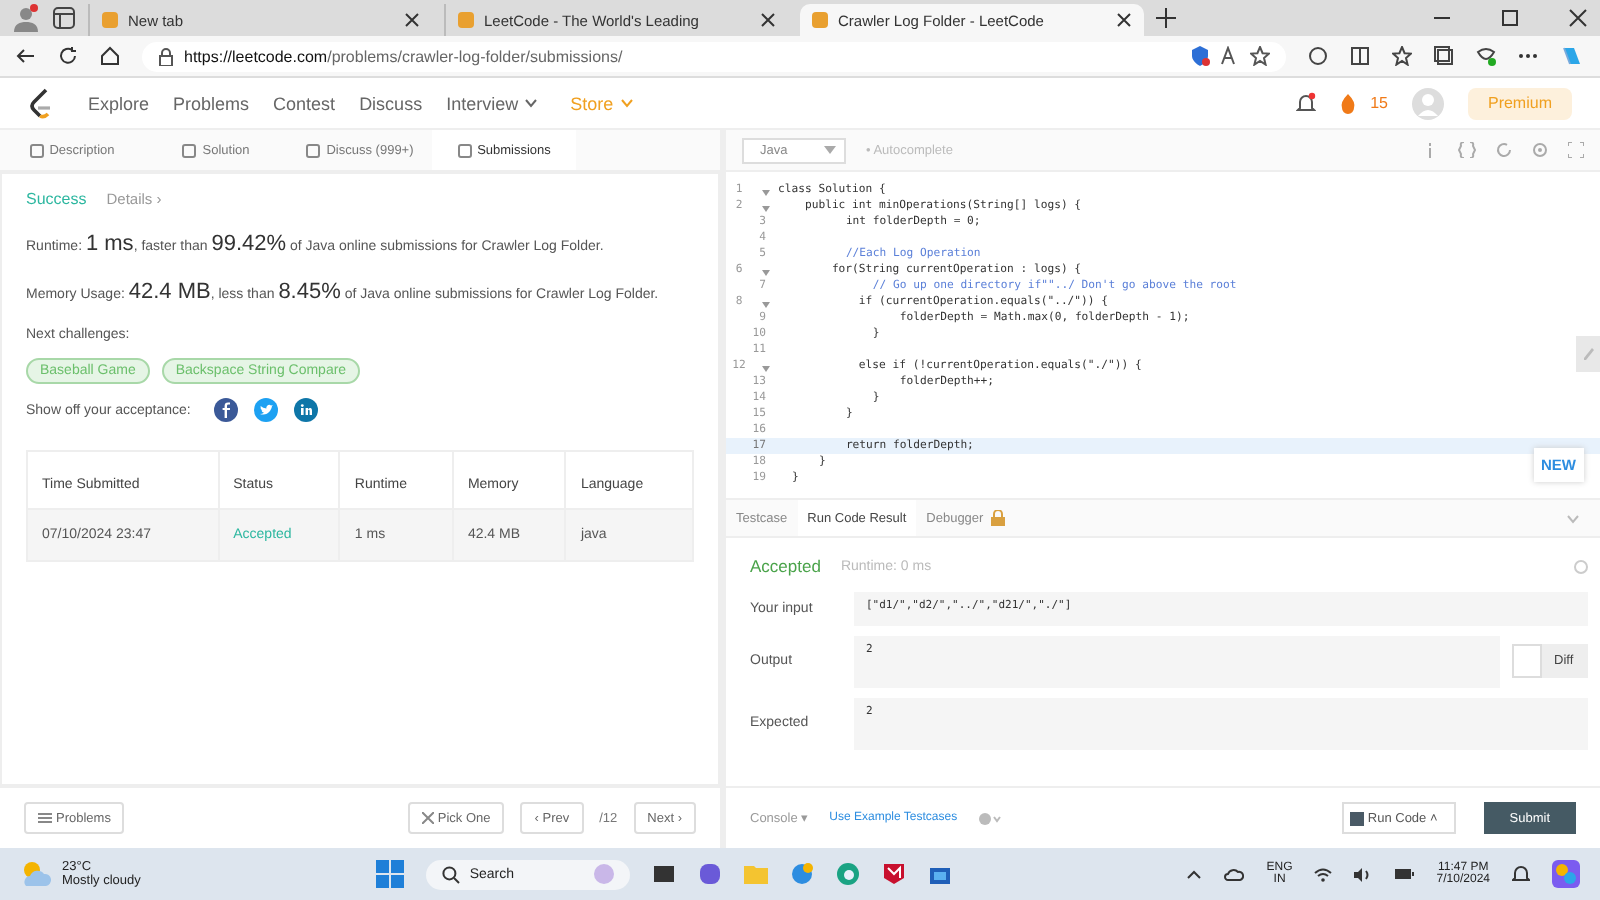 The width and height of the screenshot is (1600, 900). What do you see at coordinates (1200, 56) in the screenshot?
I see `shield-icon` at bounding box center [1200, 56].